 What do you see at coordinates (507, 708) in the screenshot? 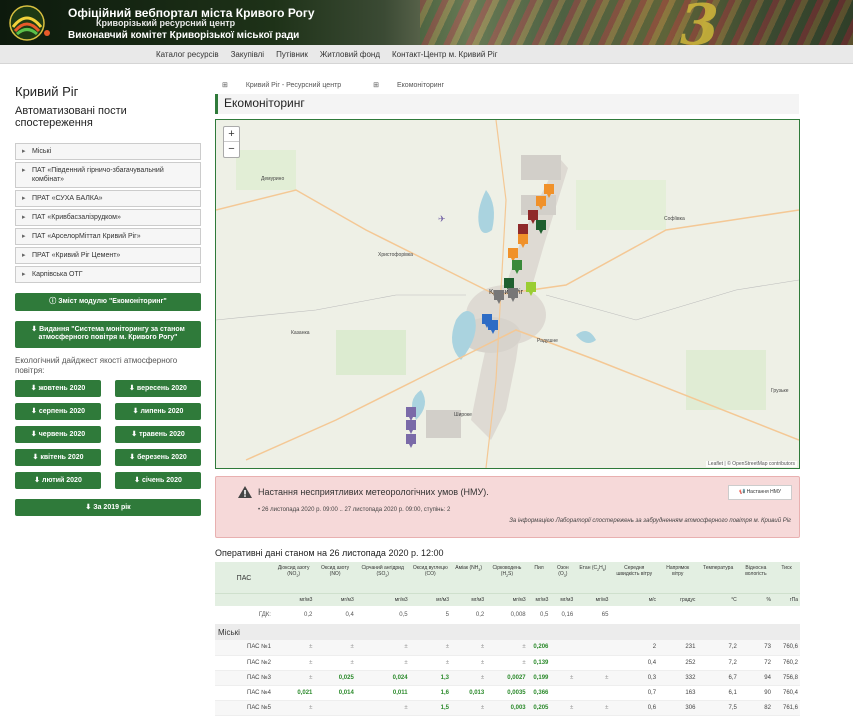
I see `table-row: ПАС №5 ± ±1,5 ±0,003 0,205 ± ±0,6 306 7,5 82 761,6` at bounding box center [507, 708].